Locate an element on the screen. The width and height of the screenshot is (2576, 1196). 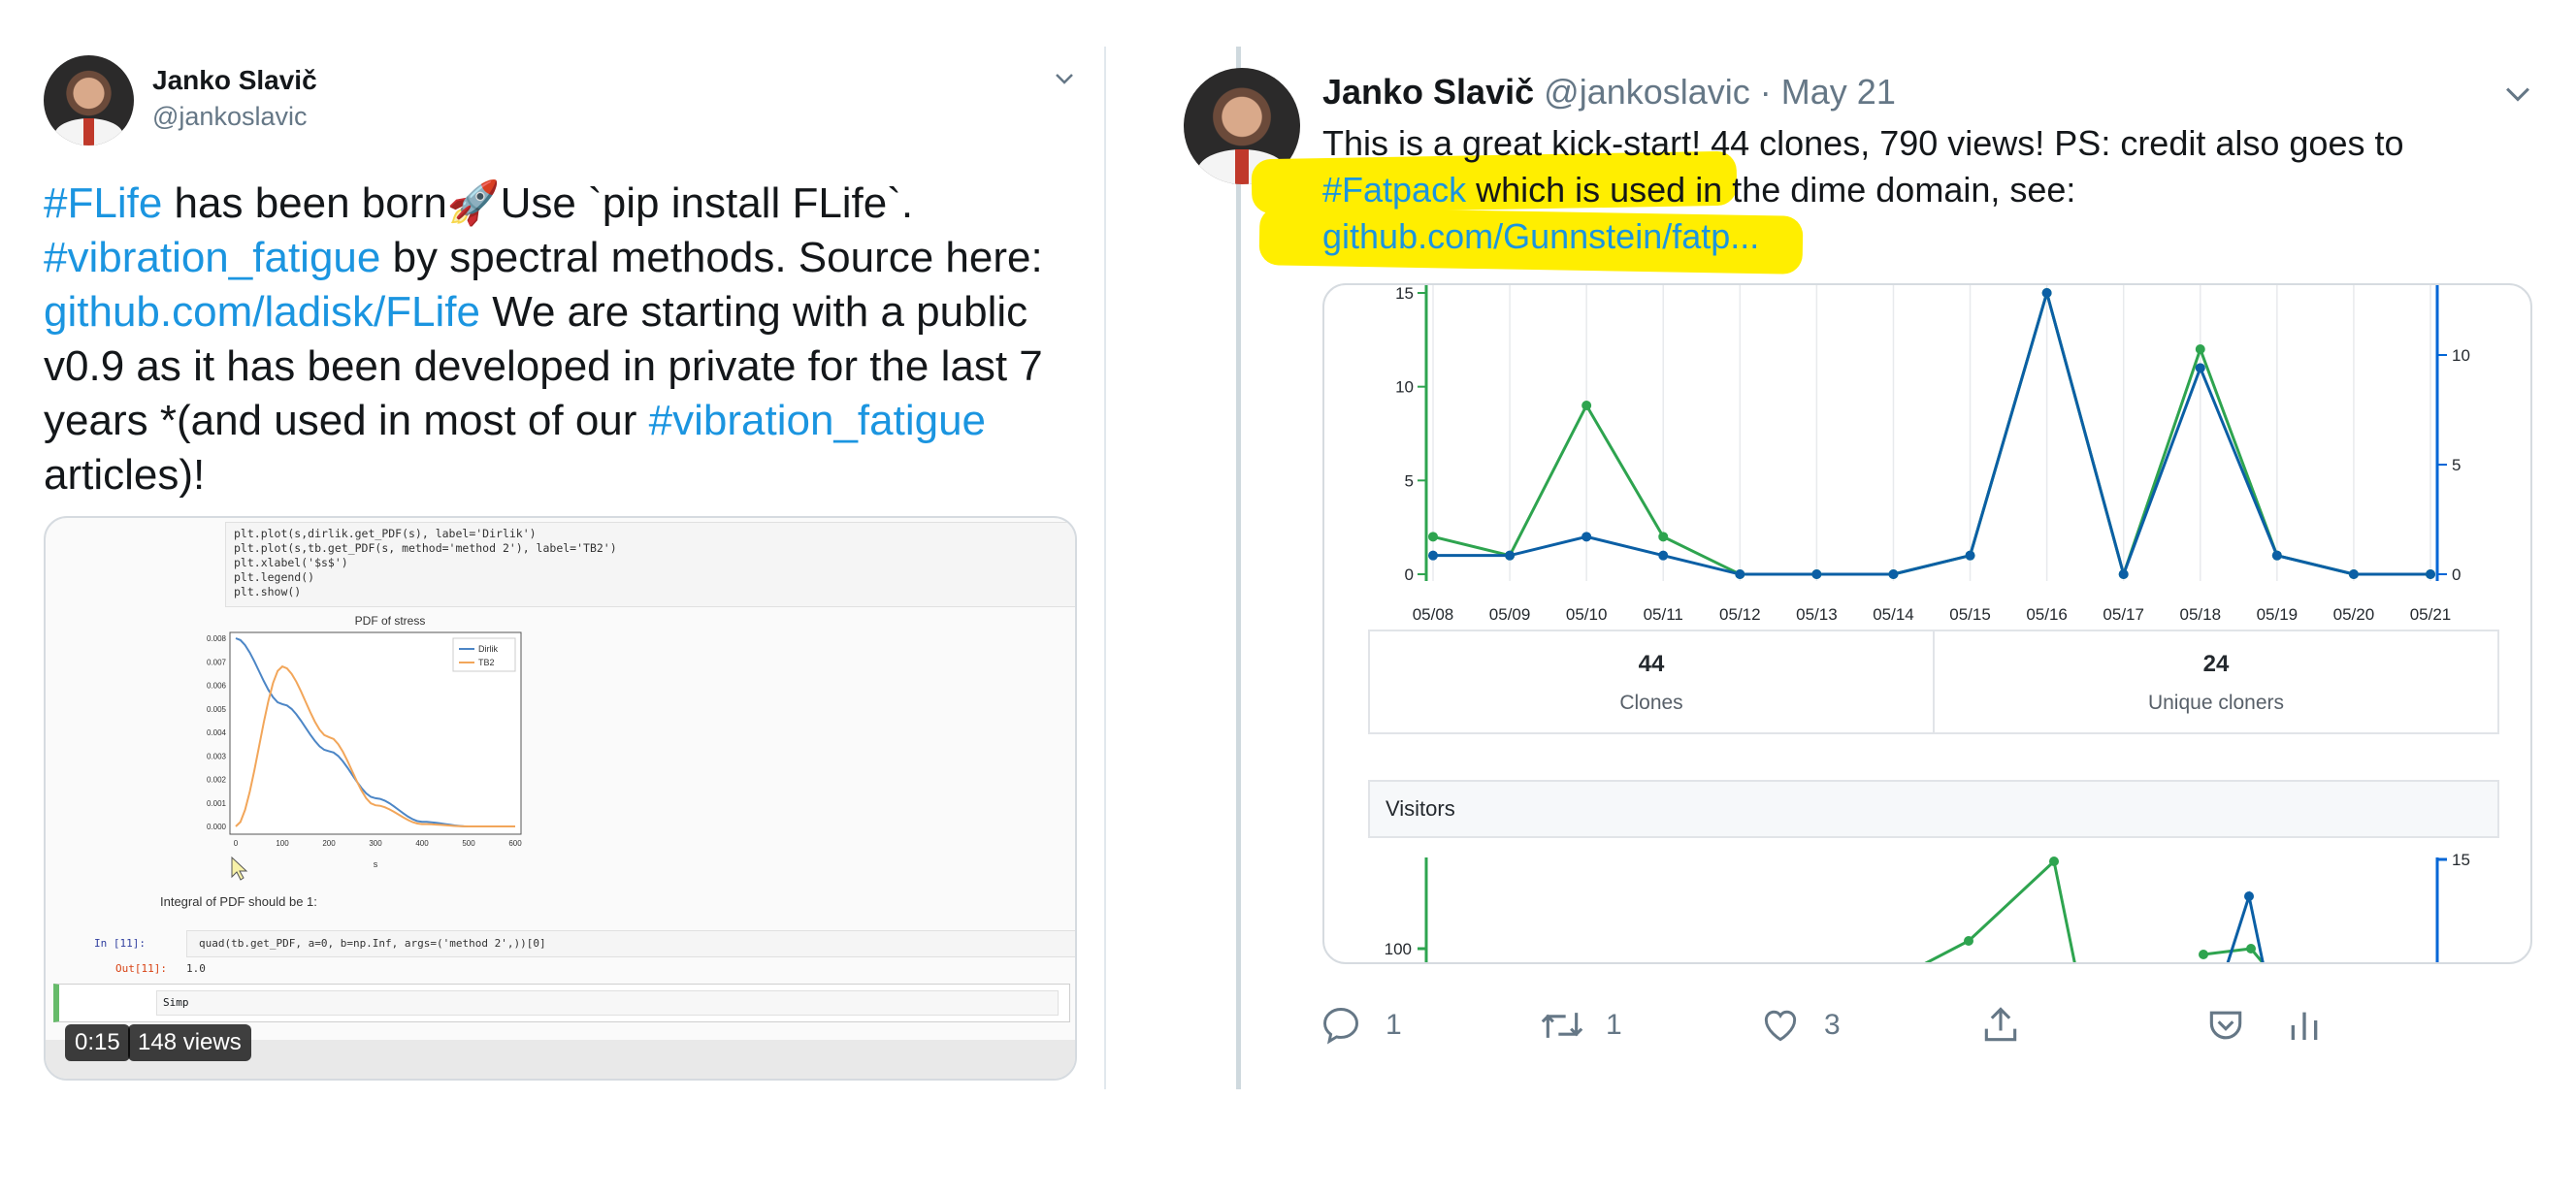
x-tick-label: 05/13 is located at coordinates (1817, 614).